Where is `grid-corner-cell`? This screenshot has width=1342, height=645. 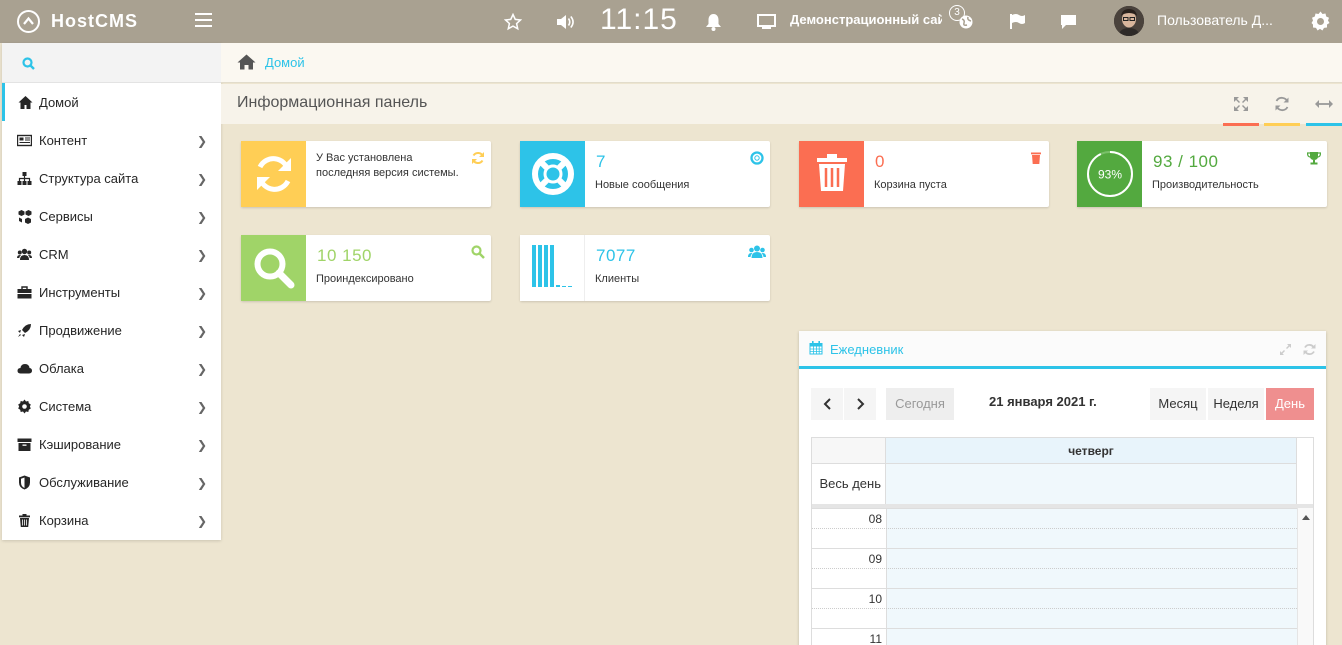 grid-corner-cell is located at coordinates (849, 451).